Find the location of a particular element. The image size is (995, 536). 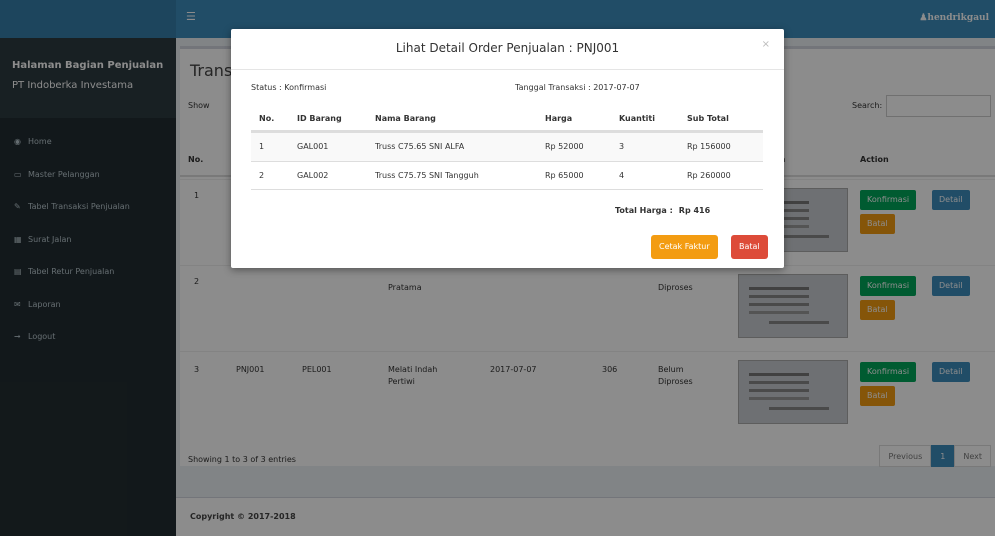

transaction-date: Tanggal Transaksi : 2017-07-07 is located at coordinates (577, 87).